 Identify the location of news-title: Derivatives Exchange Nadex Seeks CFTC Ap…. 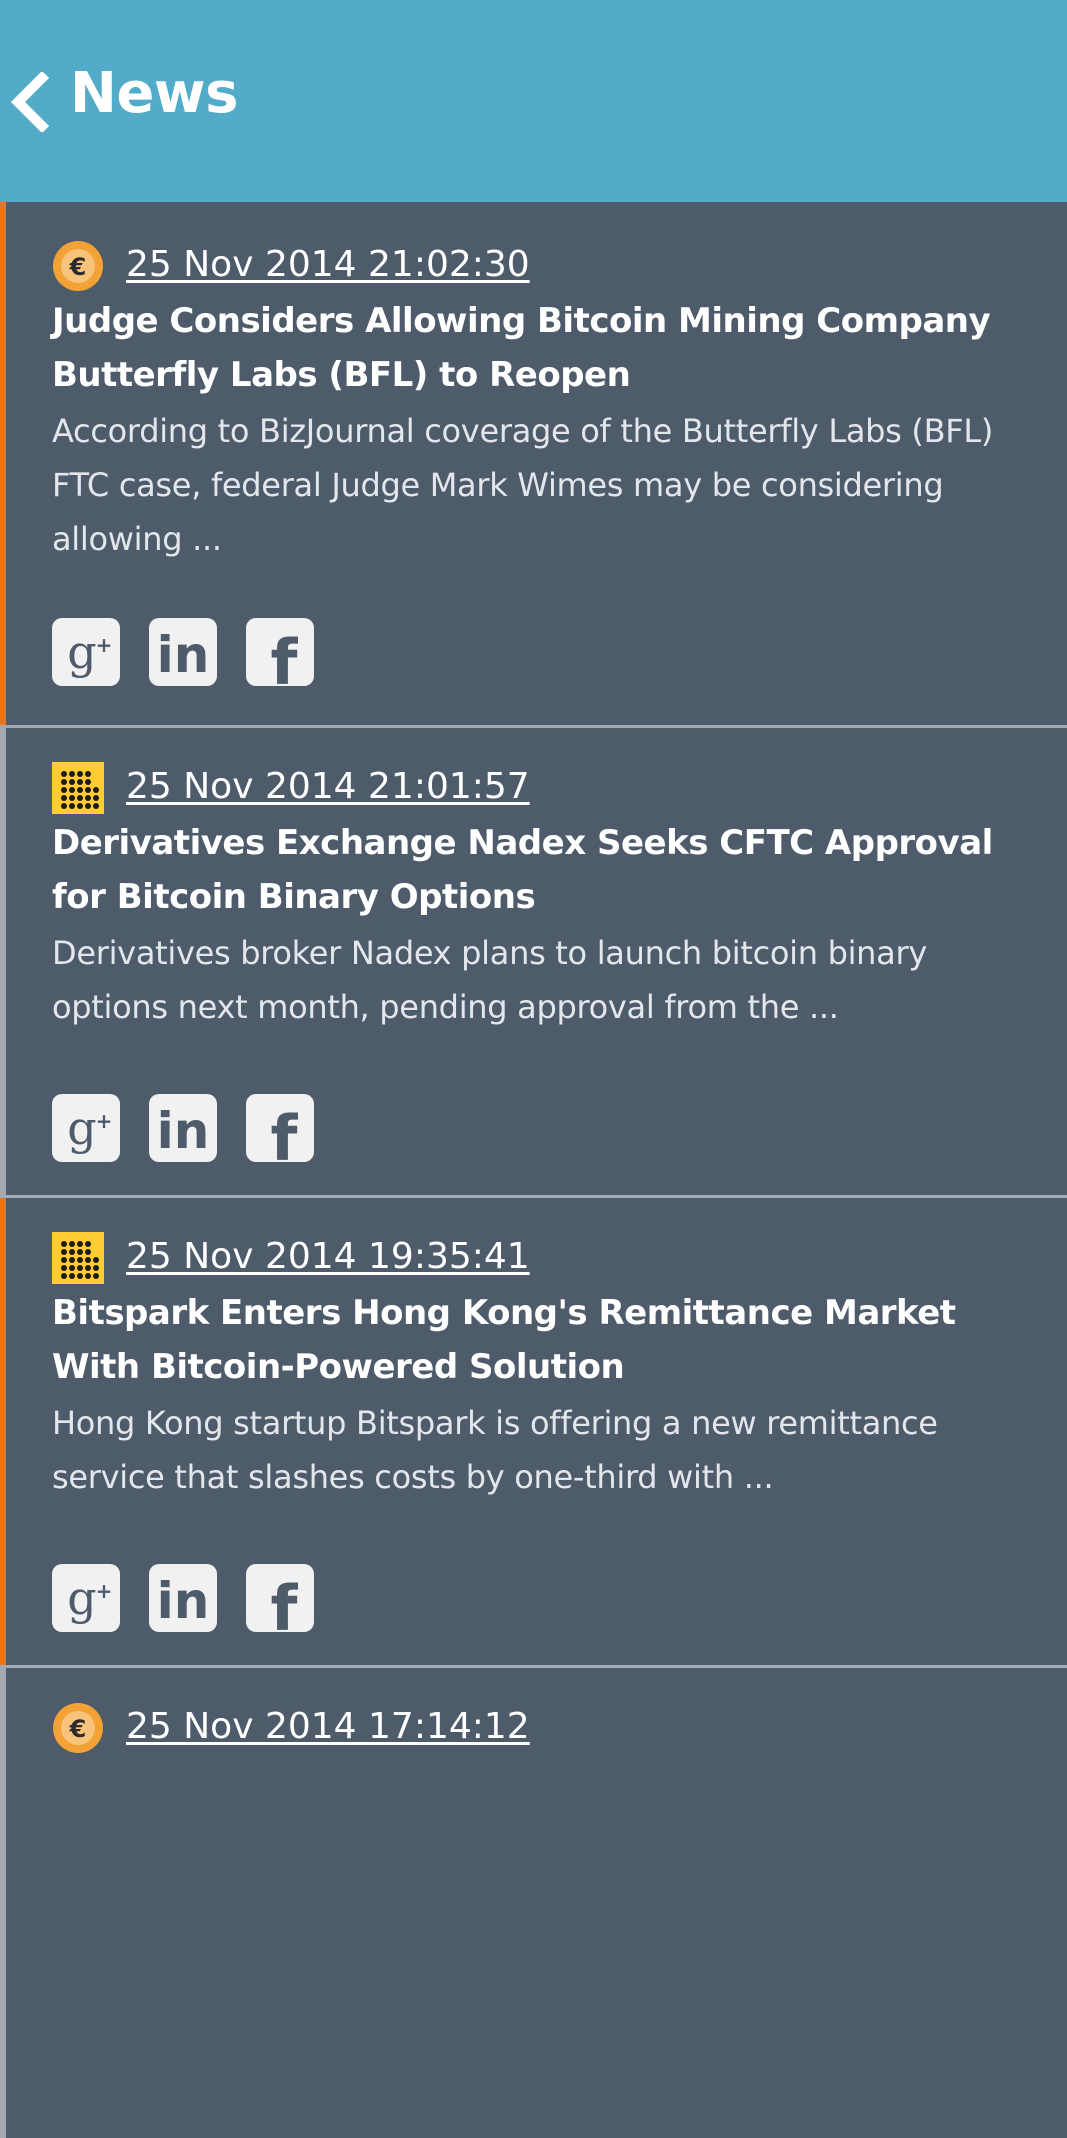
(547, 870).